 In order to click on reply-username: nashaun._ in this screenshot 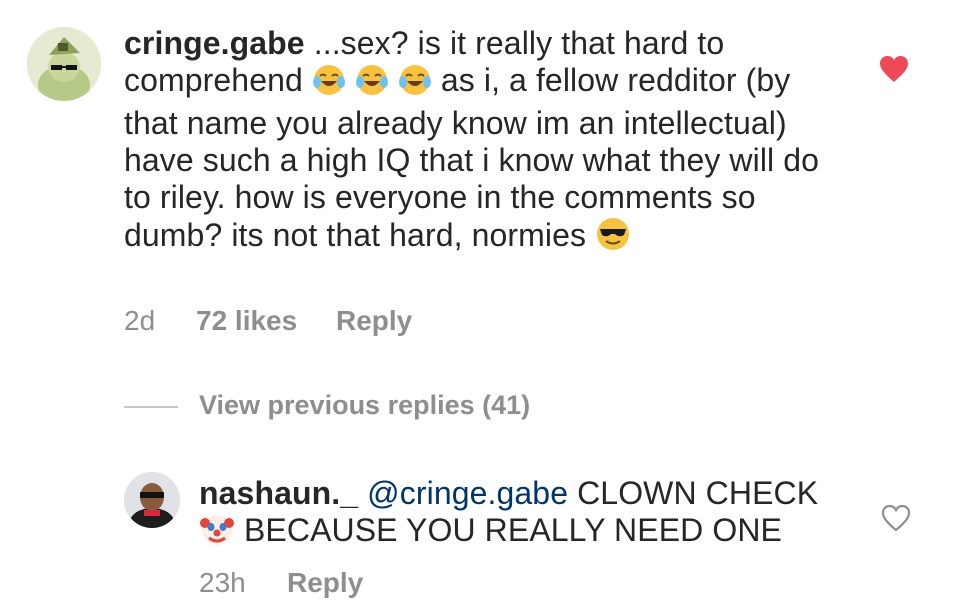, I will do `click(278, 493)`.